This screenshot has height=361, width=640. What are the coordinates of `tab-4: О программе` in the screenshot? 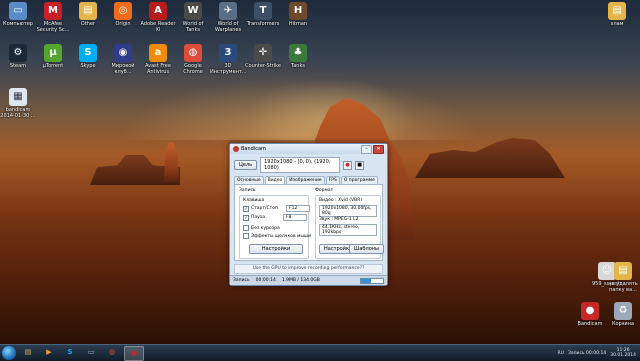 It's located at (359, 180).